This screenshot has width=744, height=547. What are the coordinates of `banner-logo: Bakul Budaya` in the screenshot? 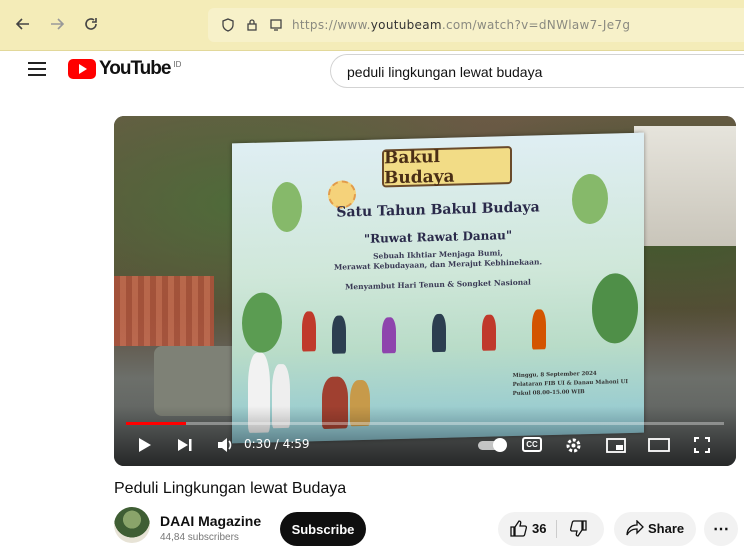 It's located at (447, 167).